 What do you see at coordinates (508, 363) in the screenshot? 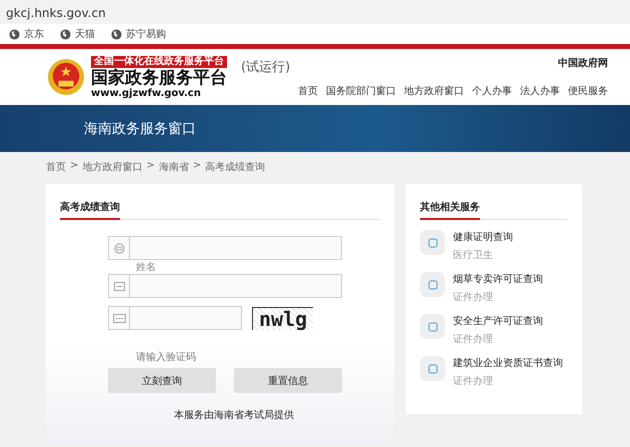
I see `service-link: 建筑业企业资质证书查询` at bounding box center [508, 363].